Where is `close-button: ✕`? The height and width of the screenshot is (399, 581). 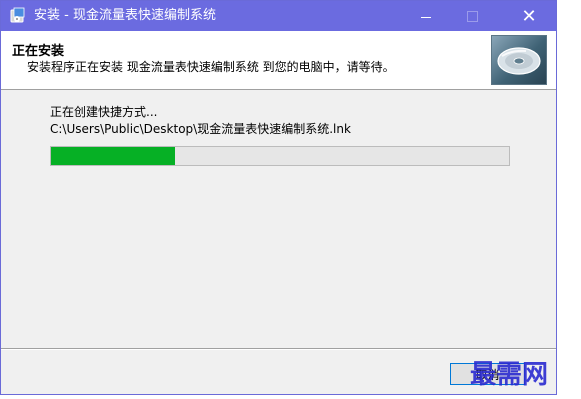 close-button: ✕ is located at coordinates (529, 16).